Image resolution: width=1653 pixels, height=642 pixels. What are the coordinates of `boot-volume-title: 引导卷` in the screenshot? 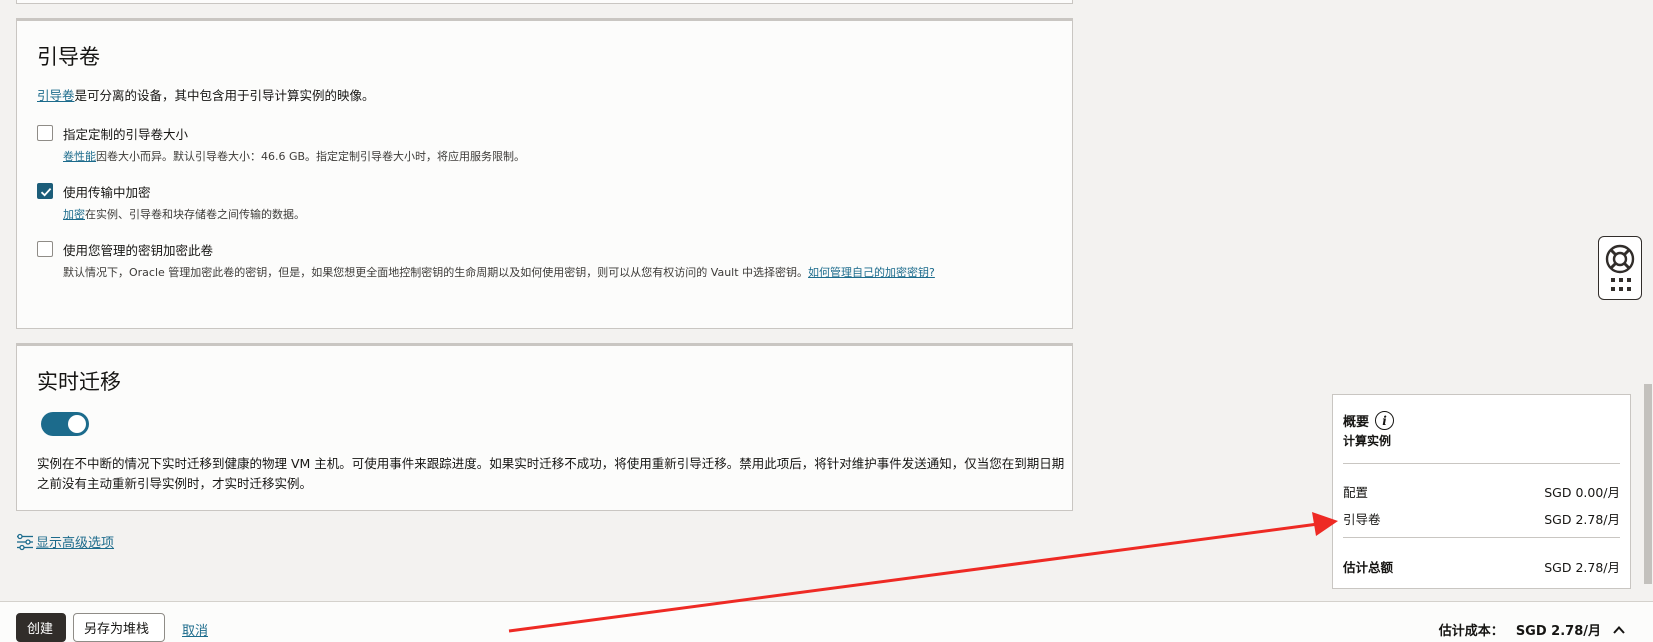 It's located at (68, 57).